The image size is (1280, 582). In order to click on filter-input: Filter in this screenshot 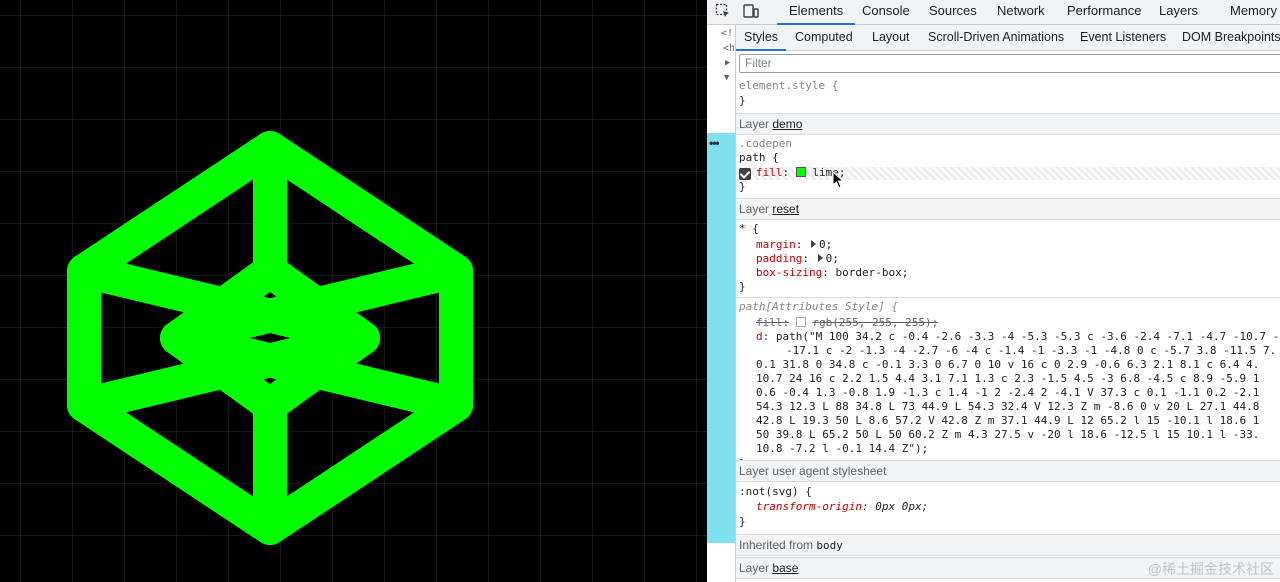, I will do `click(1009, 63)`.